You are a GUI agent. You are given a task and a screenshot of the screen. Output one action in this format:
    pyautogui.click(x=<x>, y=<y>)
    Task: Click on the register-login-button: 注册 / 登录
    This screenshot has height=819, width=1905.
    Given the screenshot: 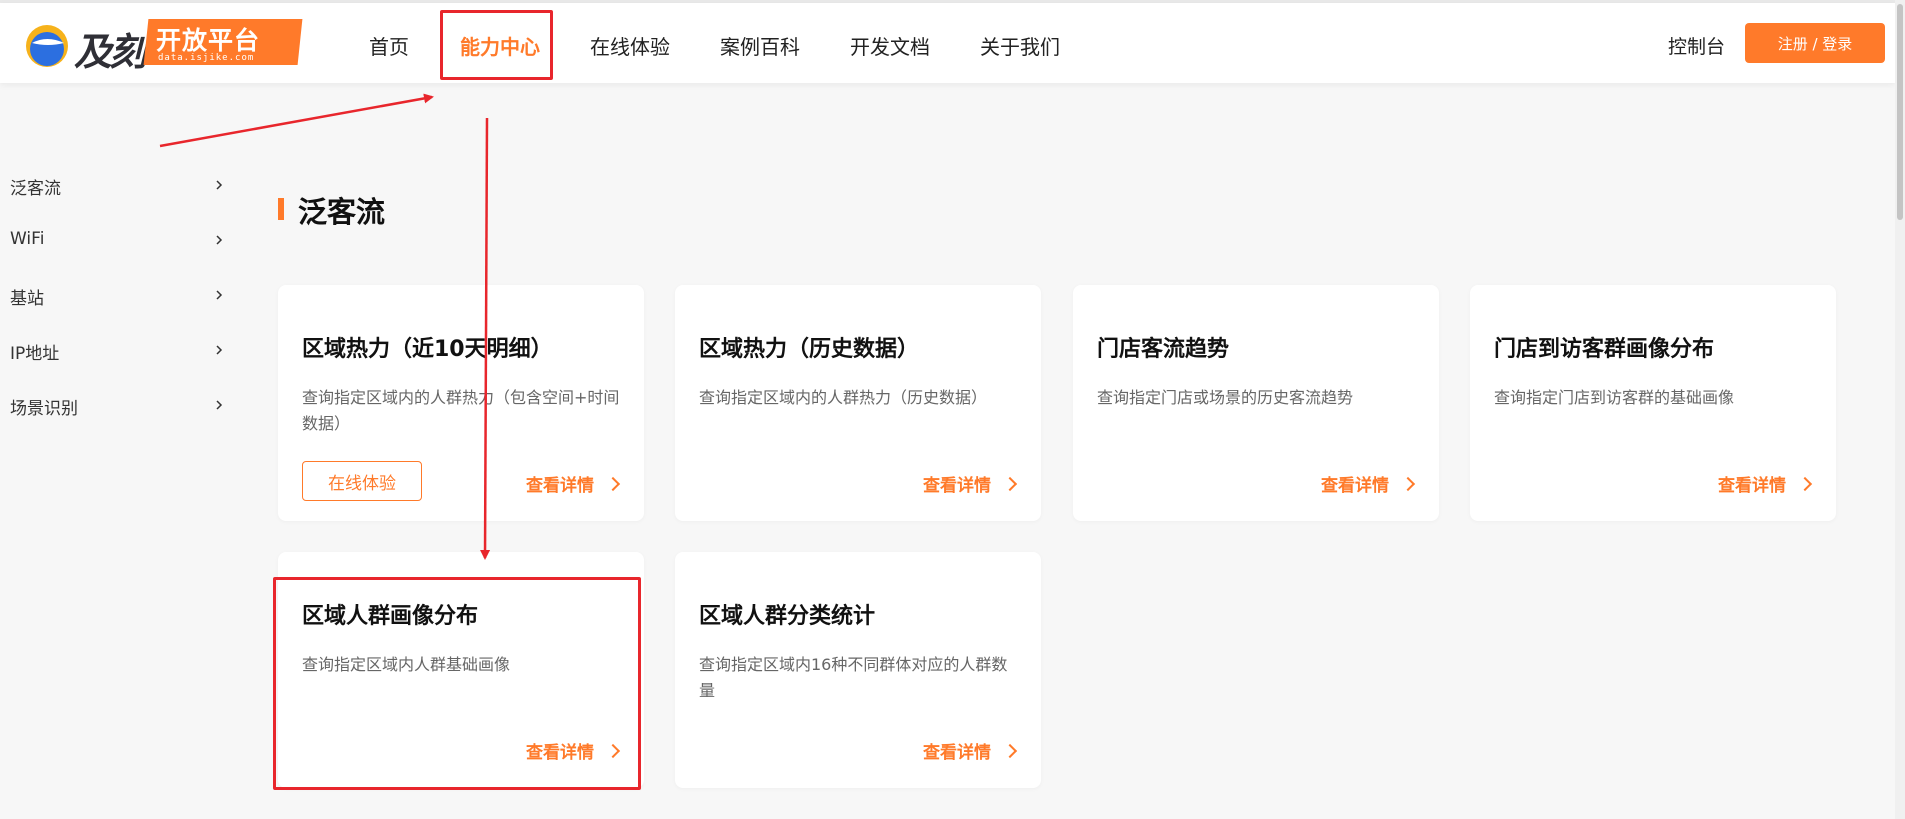 What is the action you would take?
    pyautogui.click(x=1815, y=43)
    